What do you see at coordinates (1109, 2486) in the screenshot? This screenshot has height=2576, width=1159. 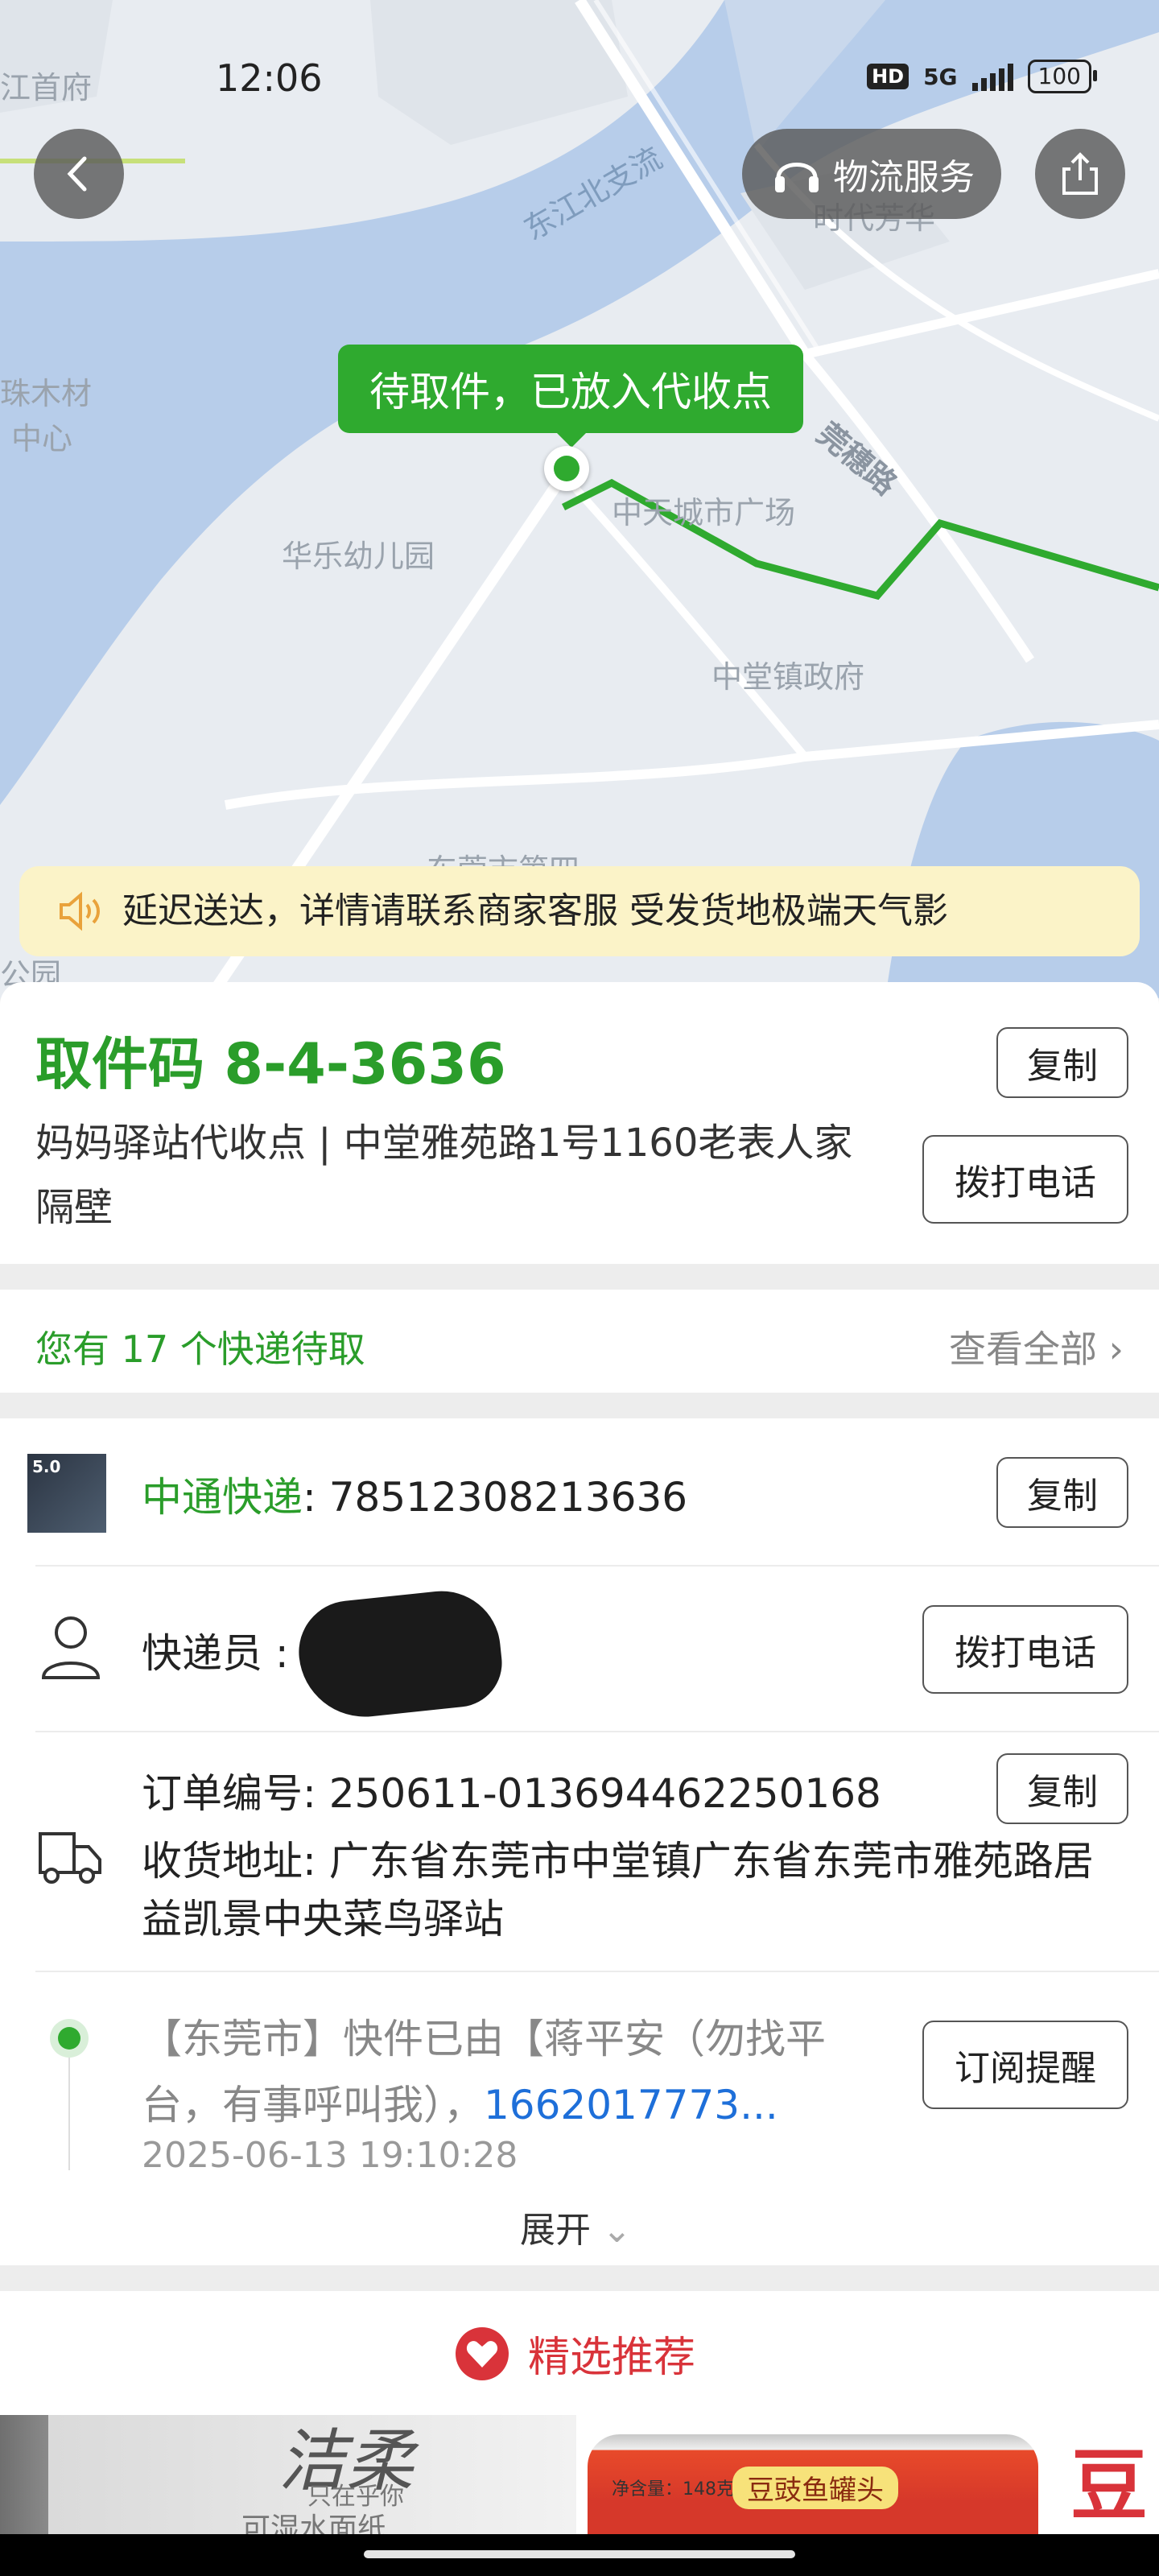 I see `product-side-text: 豆` at bounding box center [1109, 2486].